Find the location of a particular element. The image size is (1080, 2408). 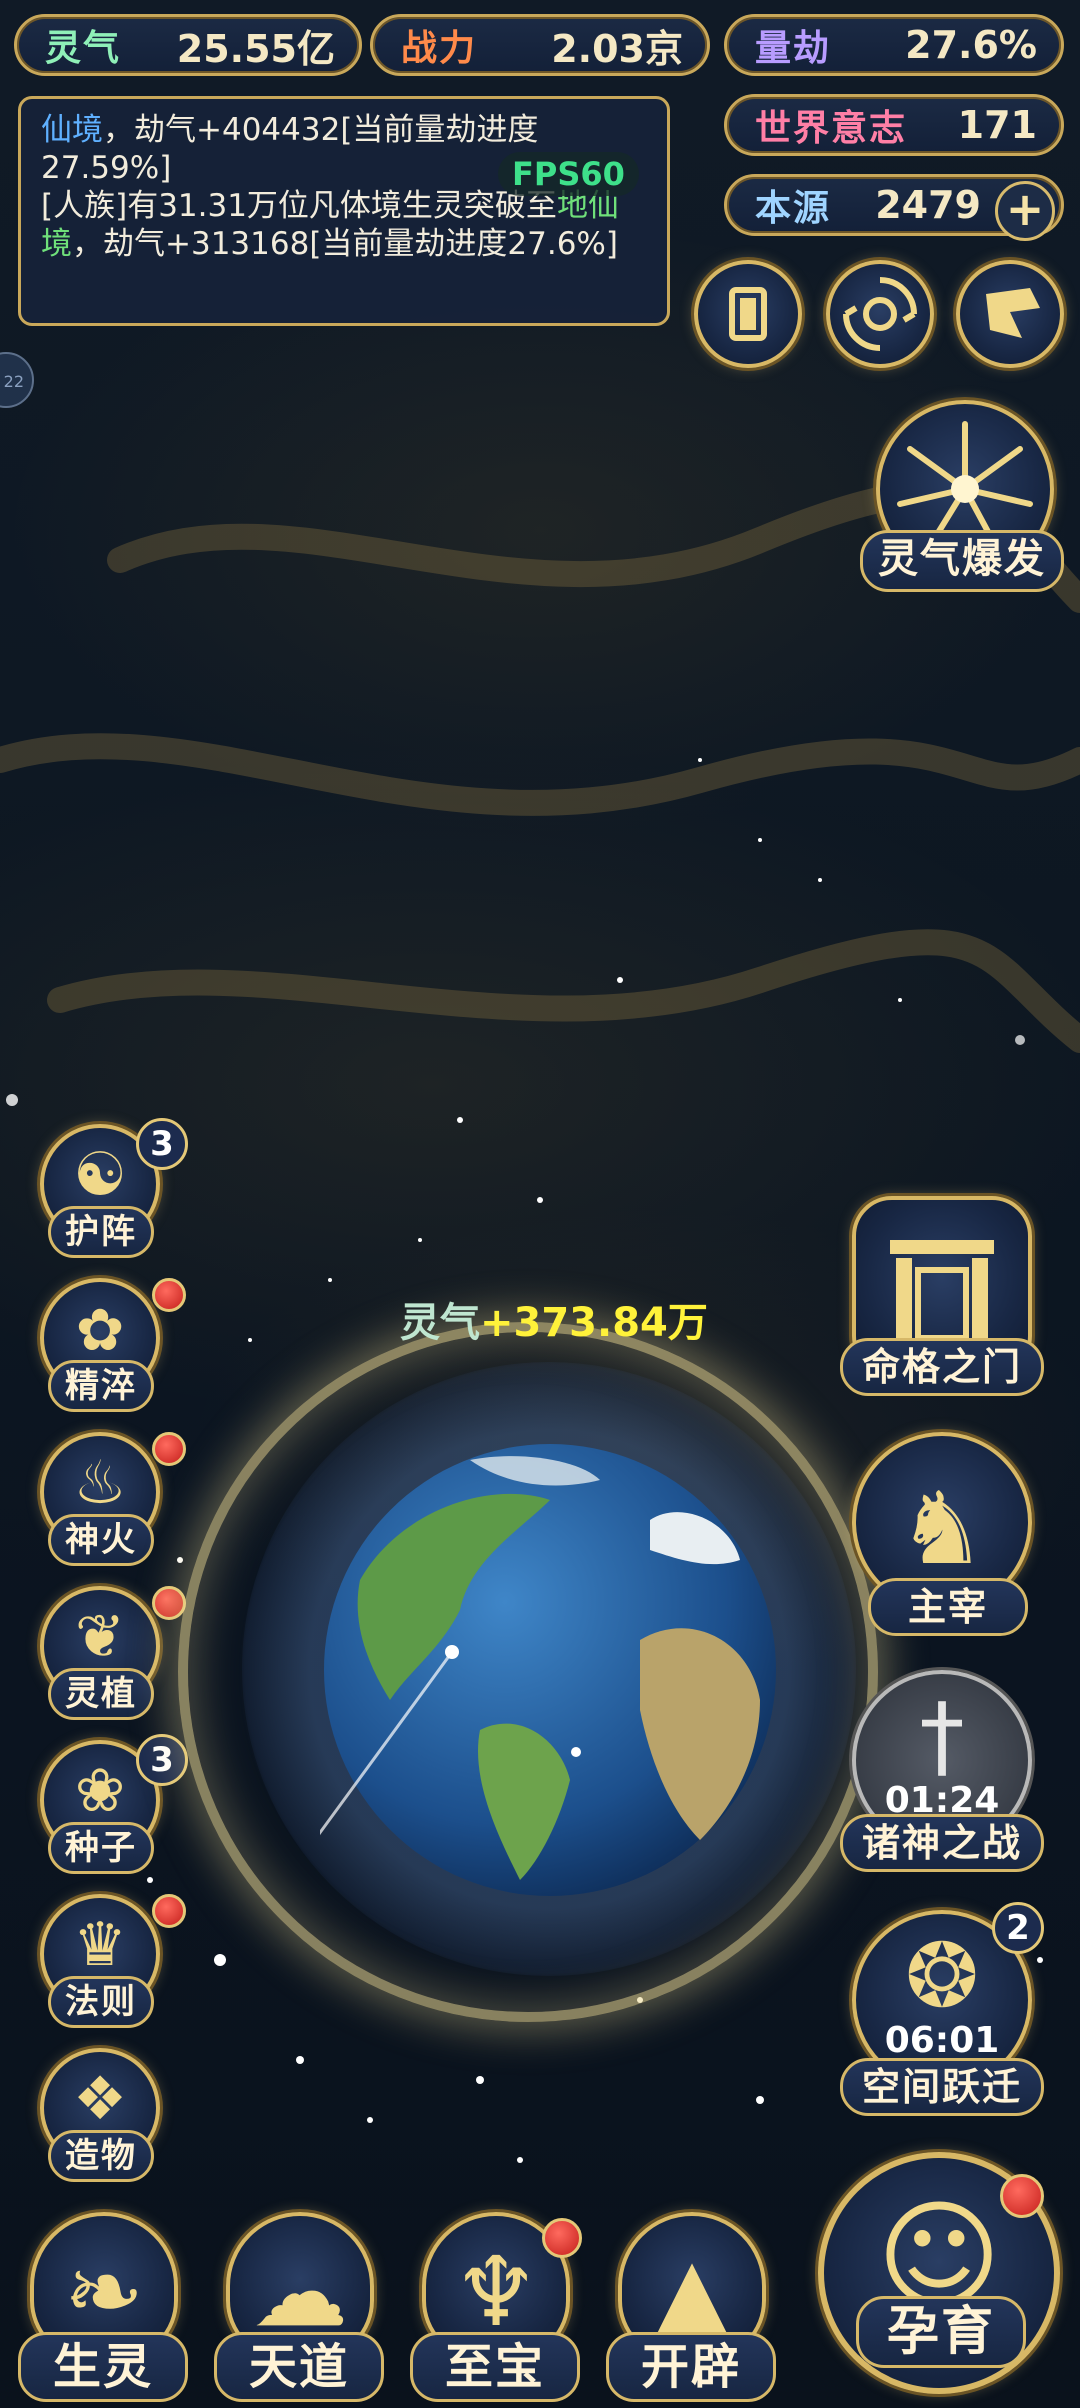

benyuan-bar: 本源 2479 + is located at coordinates (894, 207).